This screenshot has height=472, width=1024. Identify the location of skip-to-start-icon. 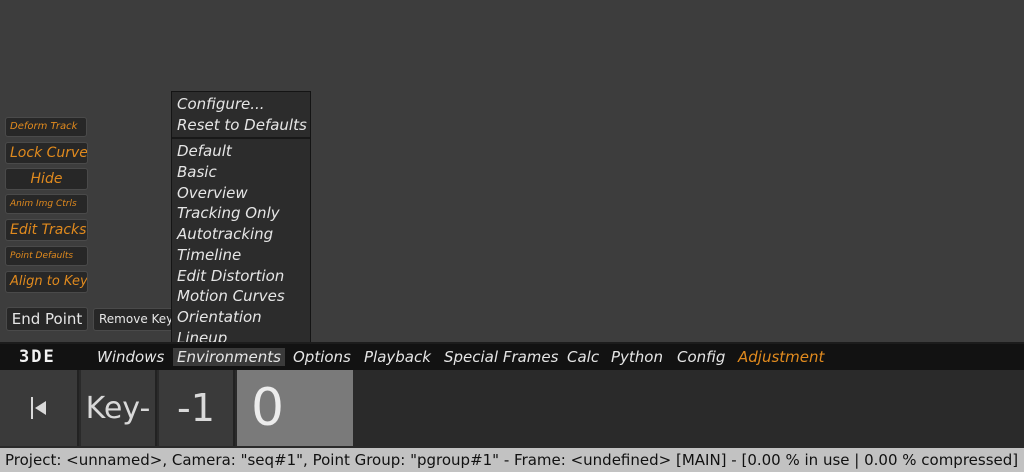
(38, 408).